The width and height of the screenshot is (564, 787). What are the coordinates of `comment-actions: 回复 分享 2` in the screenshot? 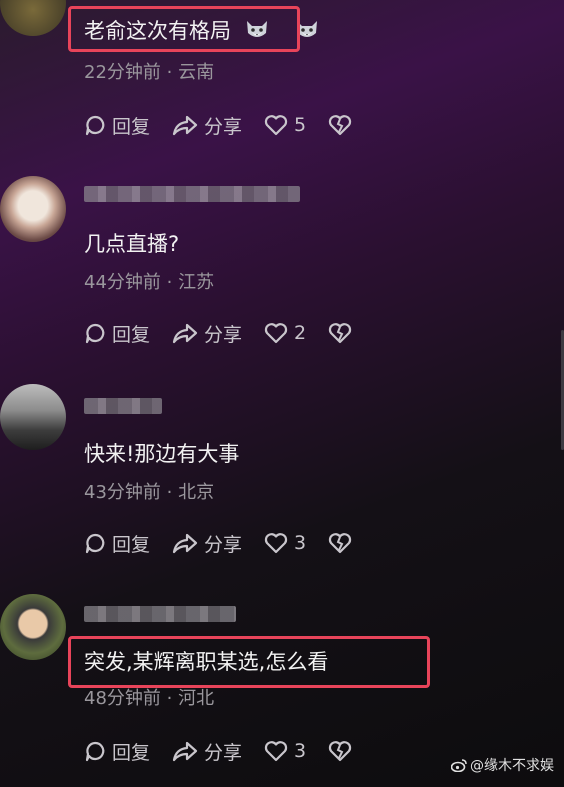 It's located at (232, 333).